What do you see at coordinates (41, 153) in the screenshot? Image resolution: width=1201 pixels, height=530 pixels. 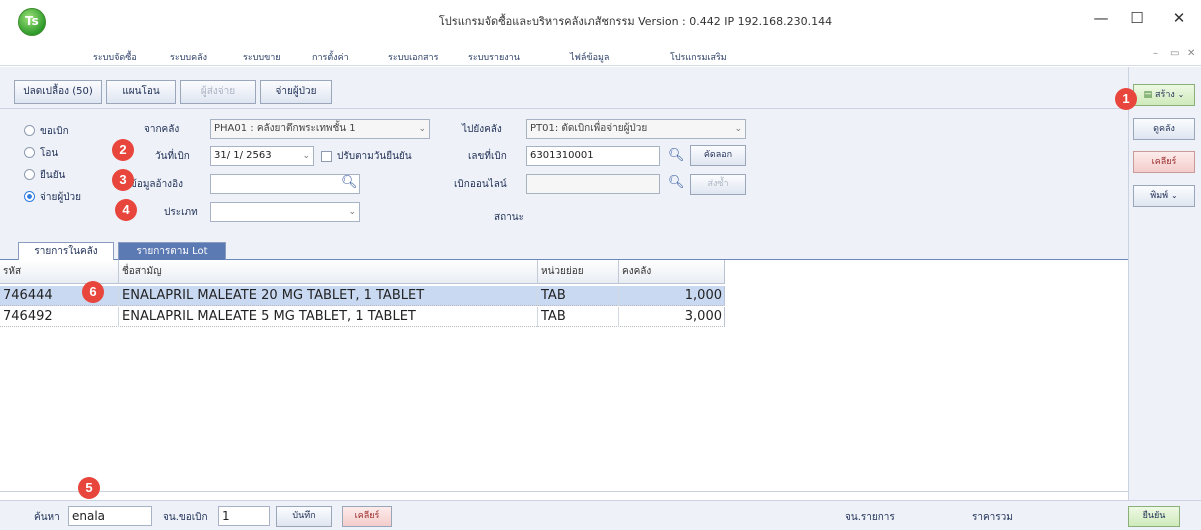 I see `radio-transfer: โอน` at bounding box center [41, 153].